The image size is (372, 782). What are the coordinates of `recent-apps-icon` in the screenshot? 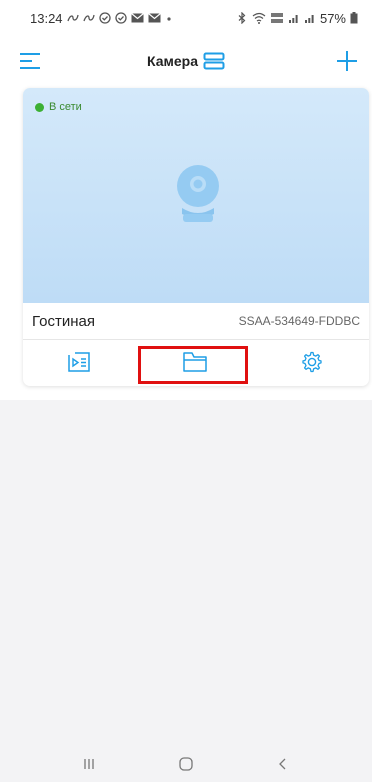 It's located at (89, 764).